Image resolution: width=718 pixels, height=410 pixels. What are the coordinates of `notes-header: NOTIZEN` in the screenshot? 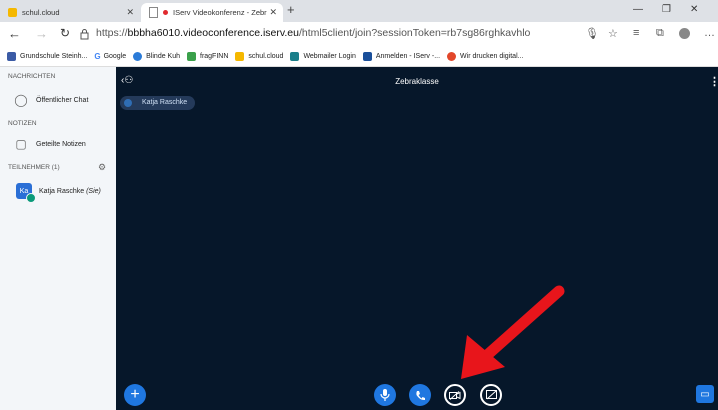 It's located at (22, 123).